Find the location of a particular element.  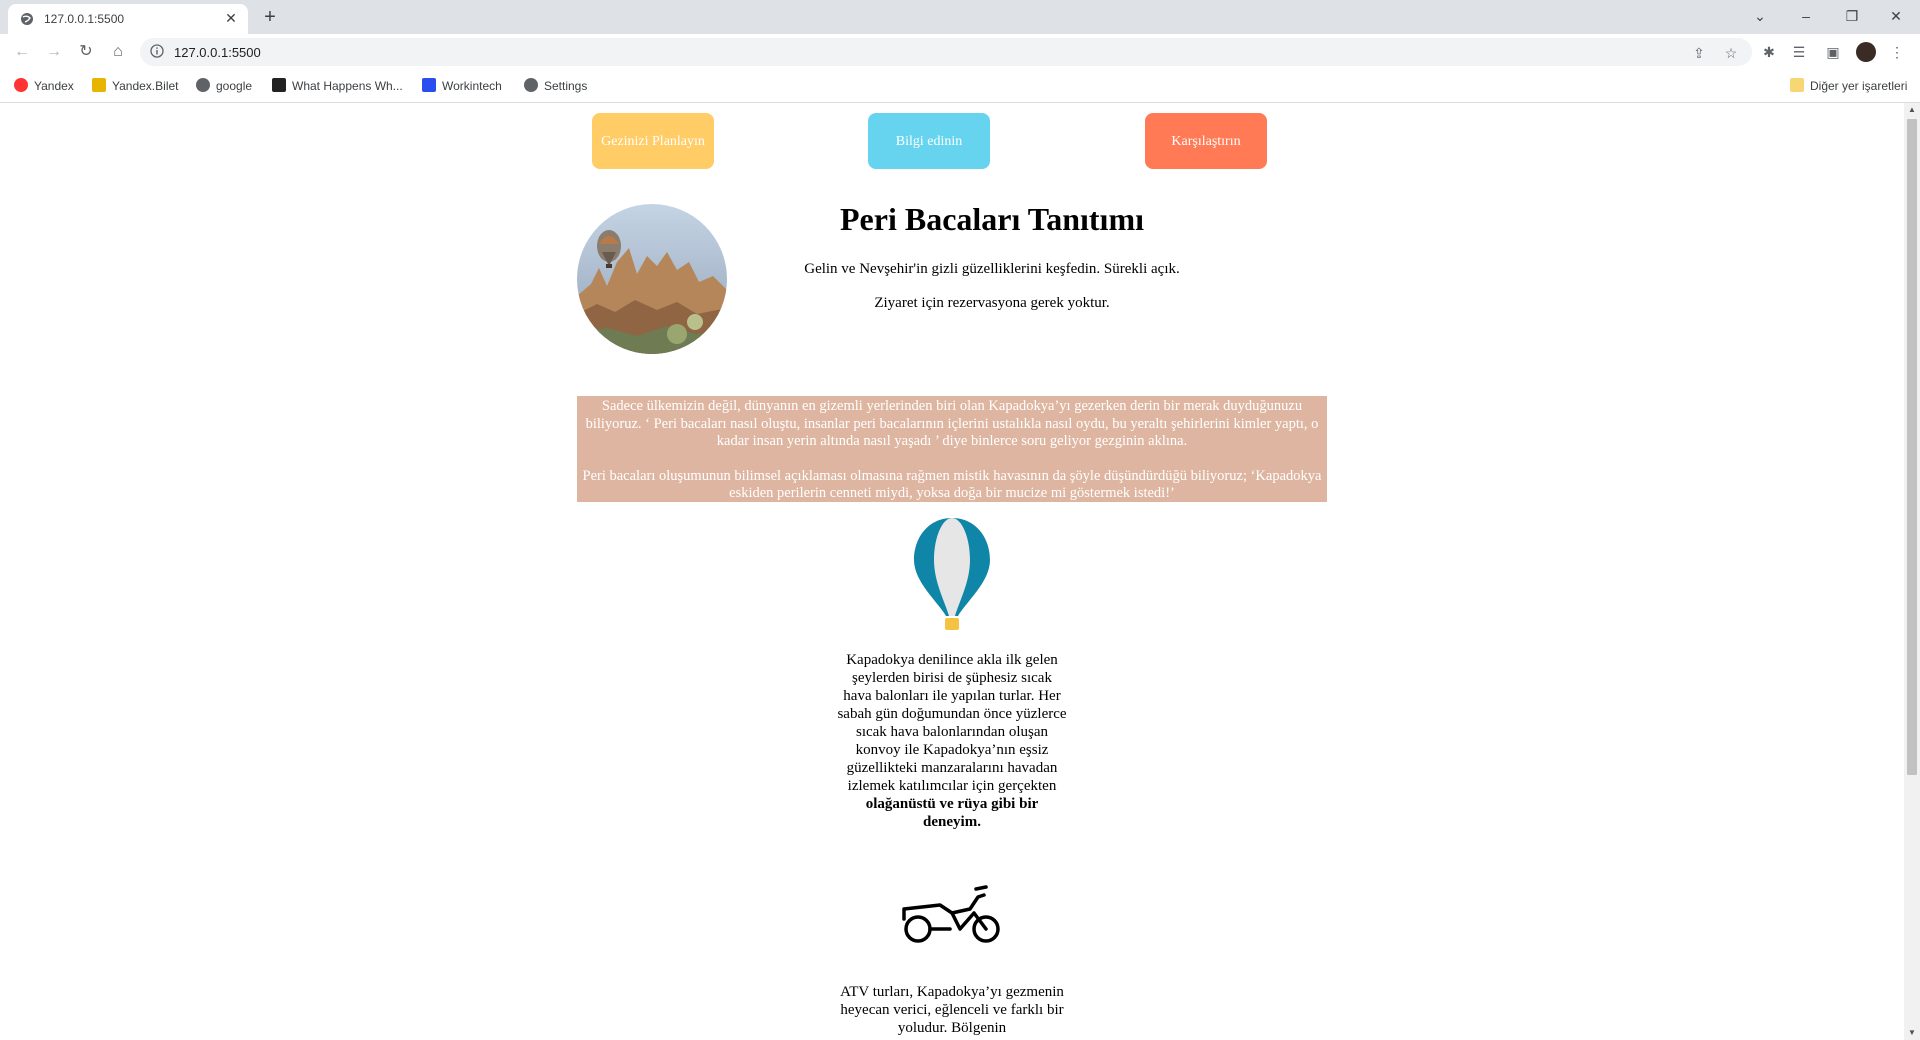

profile-avatar is located at coordinates (1866, 52).